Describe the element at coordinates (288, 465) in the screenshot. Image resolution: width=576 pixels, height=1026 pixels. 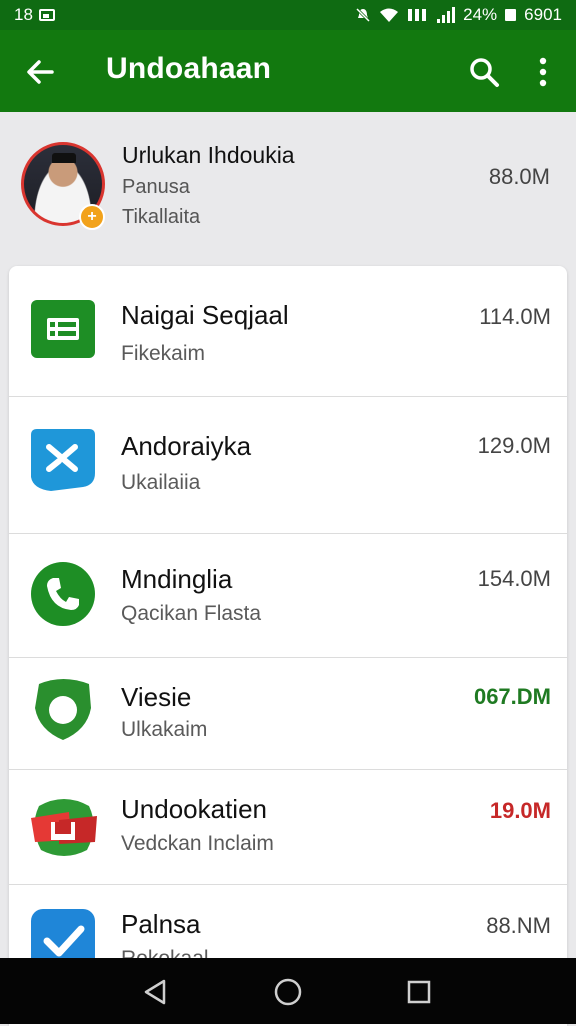
I see `list-item: Andoraiyka Ukailaiia 129.0M` at that location.